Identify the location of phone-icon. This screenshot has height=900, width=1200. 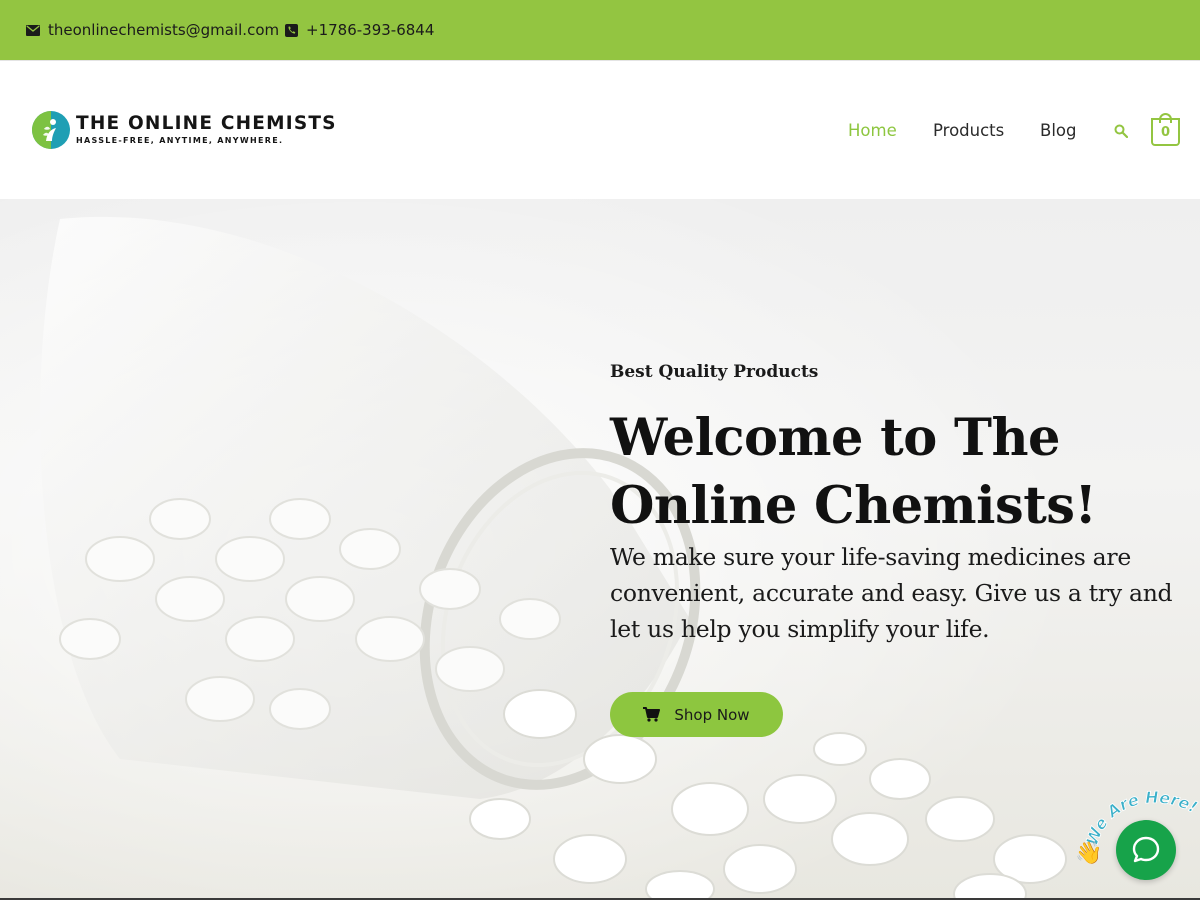
(291, 30).